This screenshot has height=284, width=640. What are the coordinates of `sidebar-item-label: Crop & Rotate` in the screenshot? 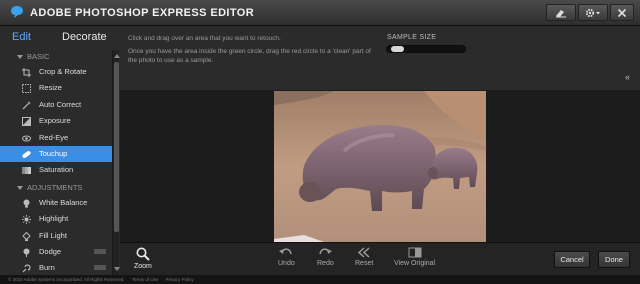 It's located at (63, 71).